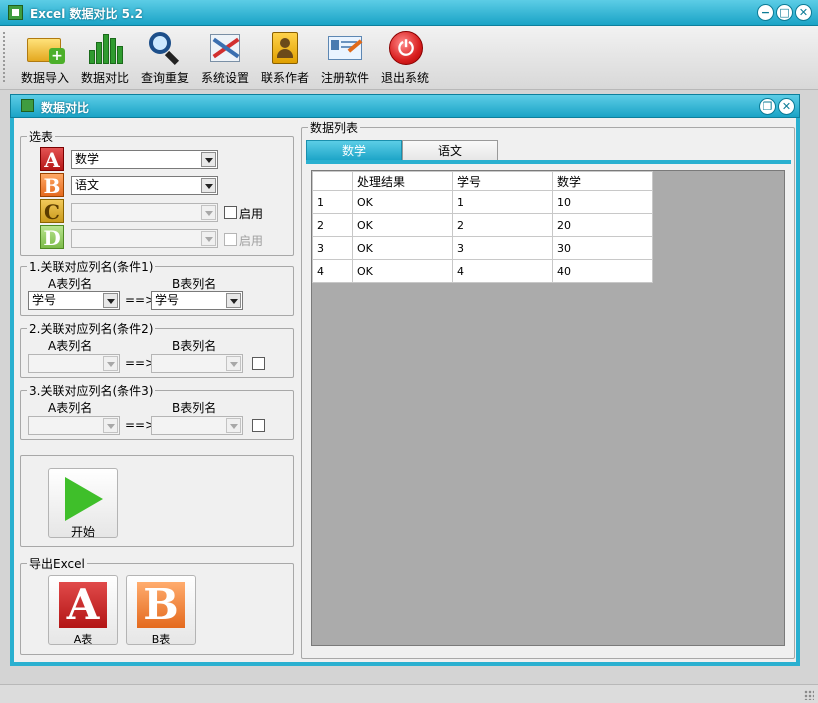 The width and height of the screenshot is (818, 703). What do you see at coordinates (83, 639) in the screenshot?
I see `export-a-label: A表` at bounding box center [83, 639].